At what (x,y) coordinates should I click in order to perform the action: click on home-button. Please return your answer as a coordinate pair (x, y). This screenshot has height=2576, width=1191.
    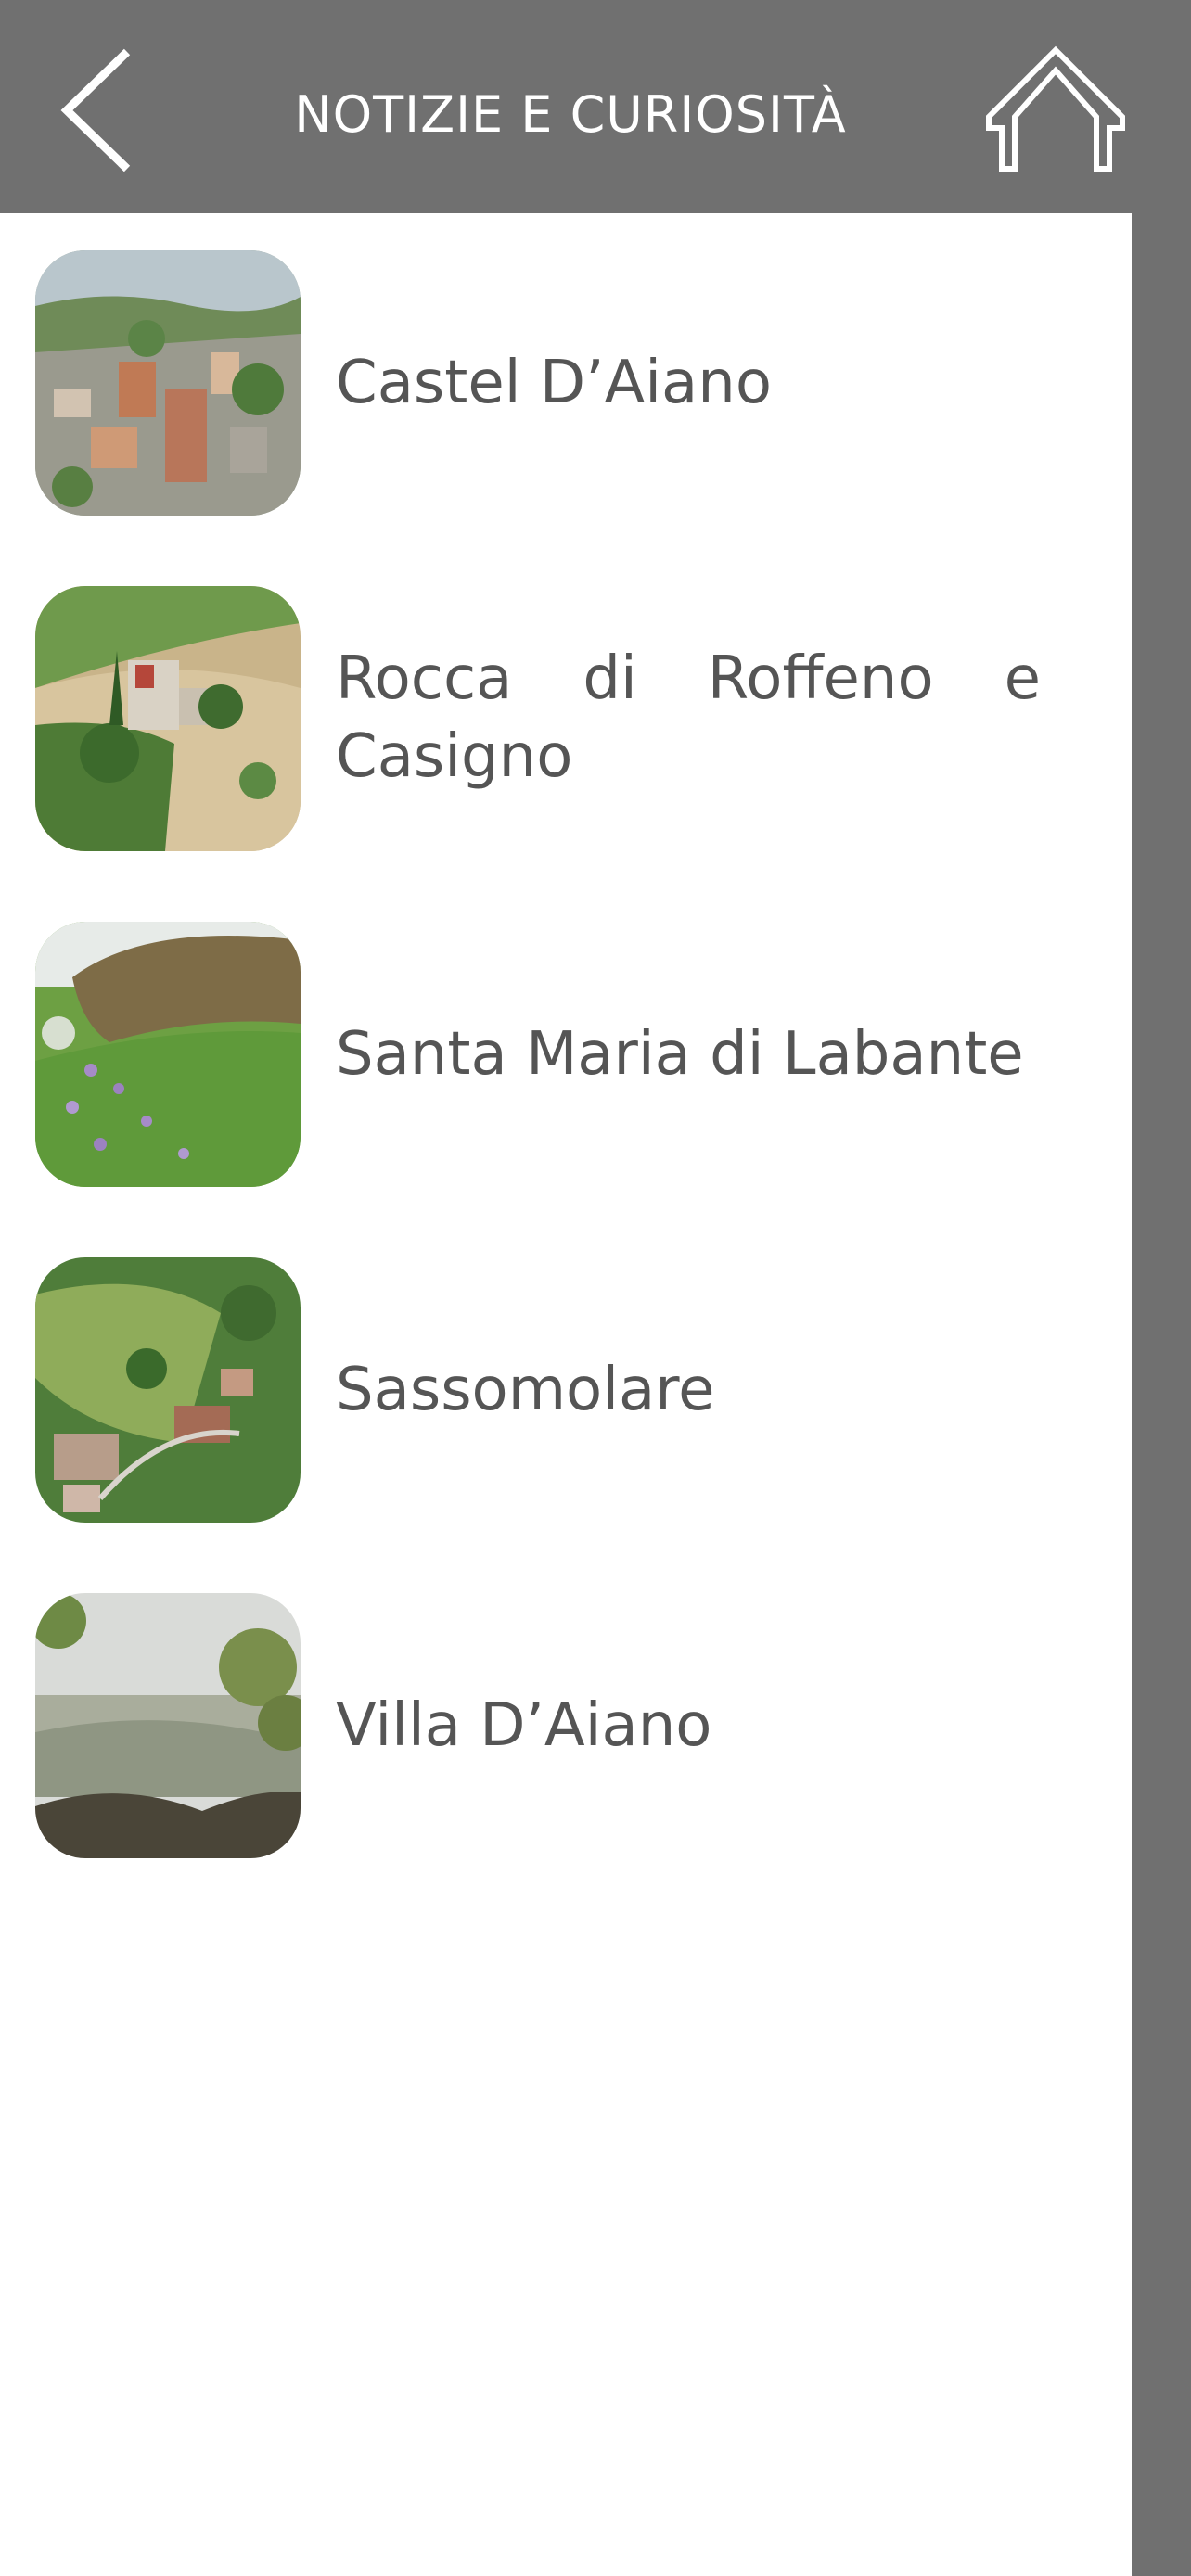
    Looking at the image, I should click on (1055, 110).